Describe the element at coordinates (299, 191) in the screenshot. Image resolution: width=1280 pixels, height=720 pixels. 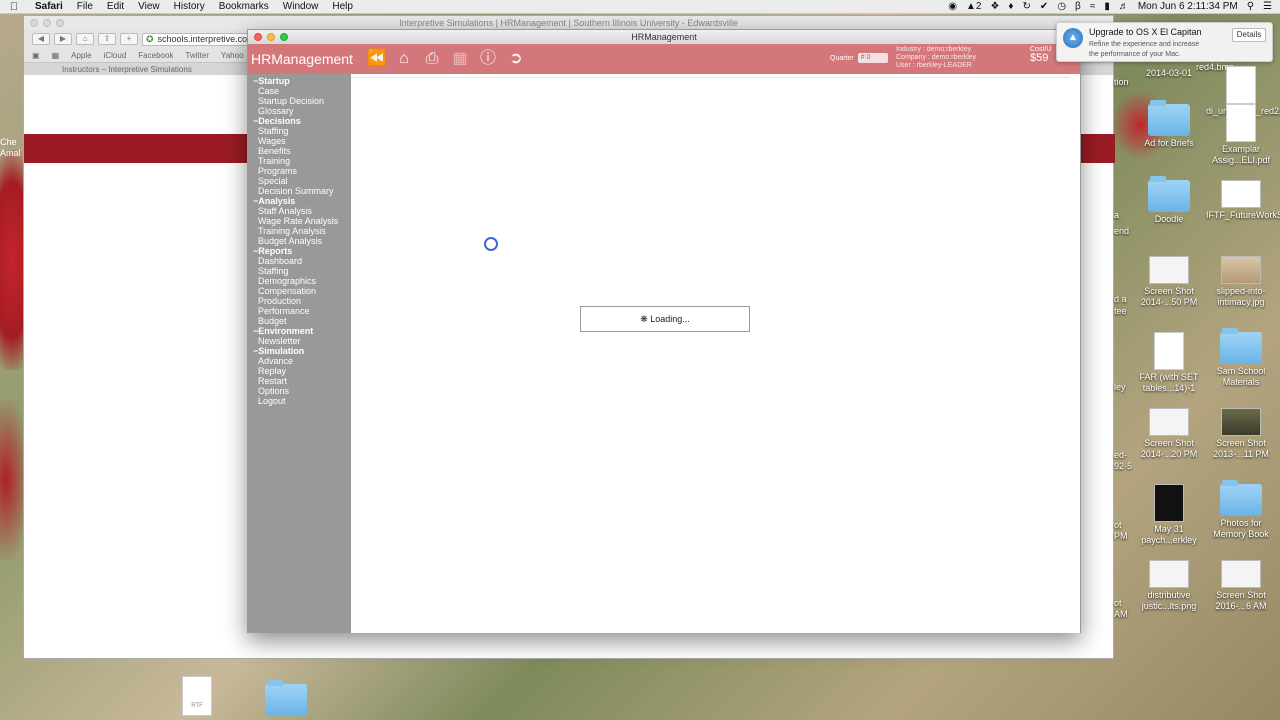
I see `sidebar-item: Decision Summary` at that location.